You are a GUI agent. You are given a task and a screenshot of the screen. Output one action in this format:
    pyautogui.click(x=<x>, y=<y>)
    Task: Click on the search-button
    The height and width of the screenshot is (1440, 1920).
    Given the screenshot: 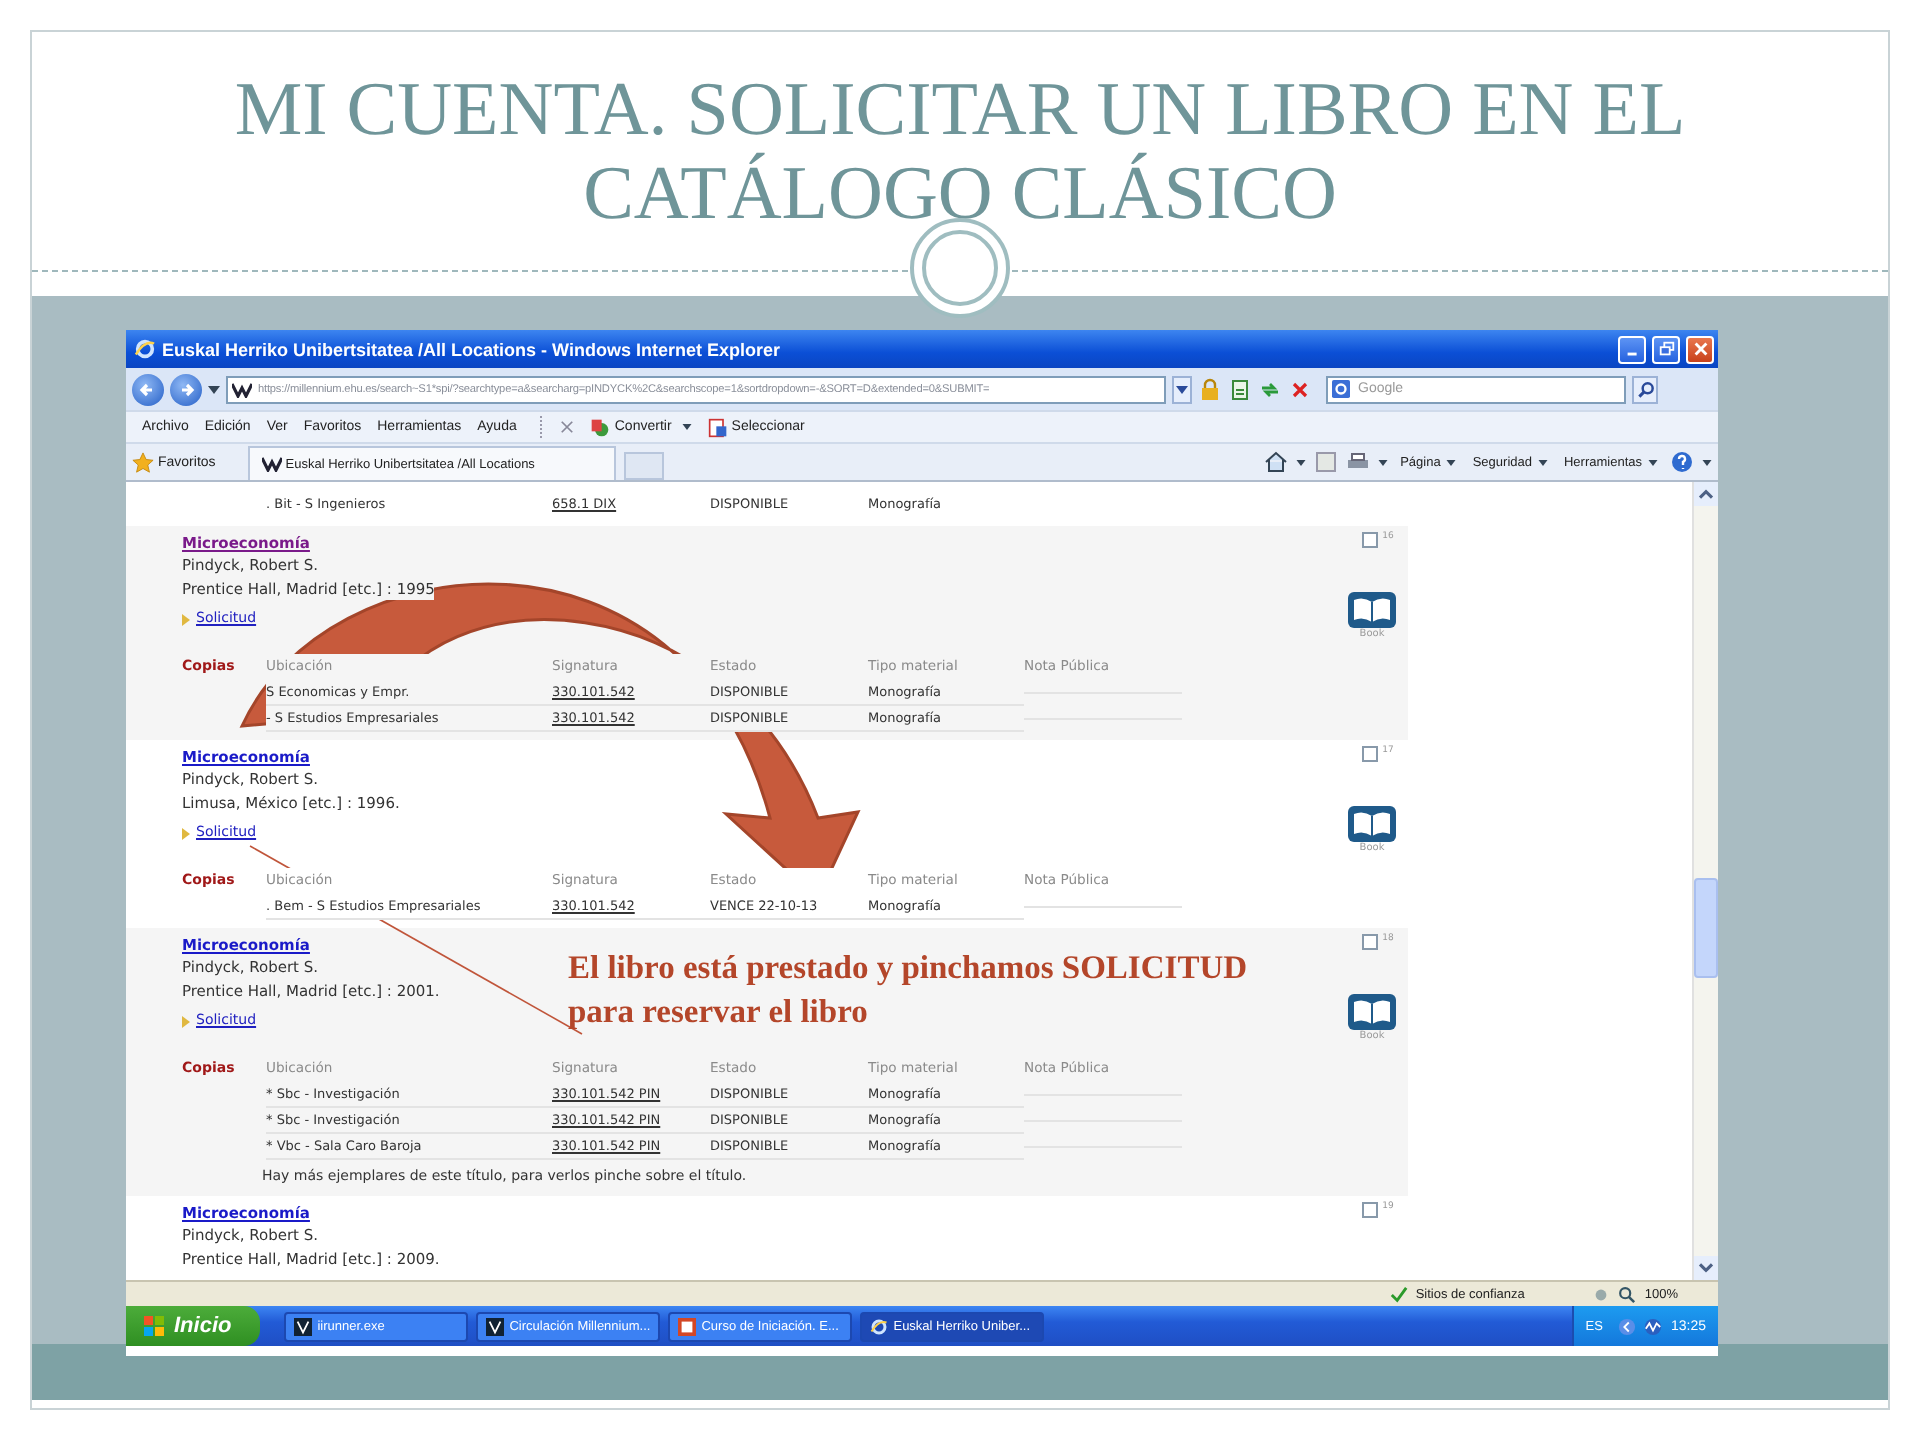 What is the action you would take?
    pyautogui.click(x=1645, y=389)
    